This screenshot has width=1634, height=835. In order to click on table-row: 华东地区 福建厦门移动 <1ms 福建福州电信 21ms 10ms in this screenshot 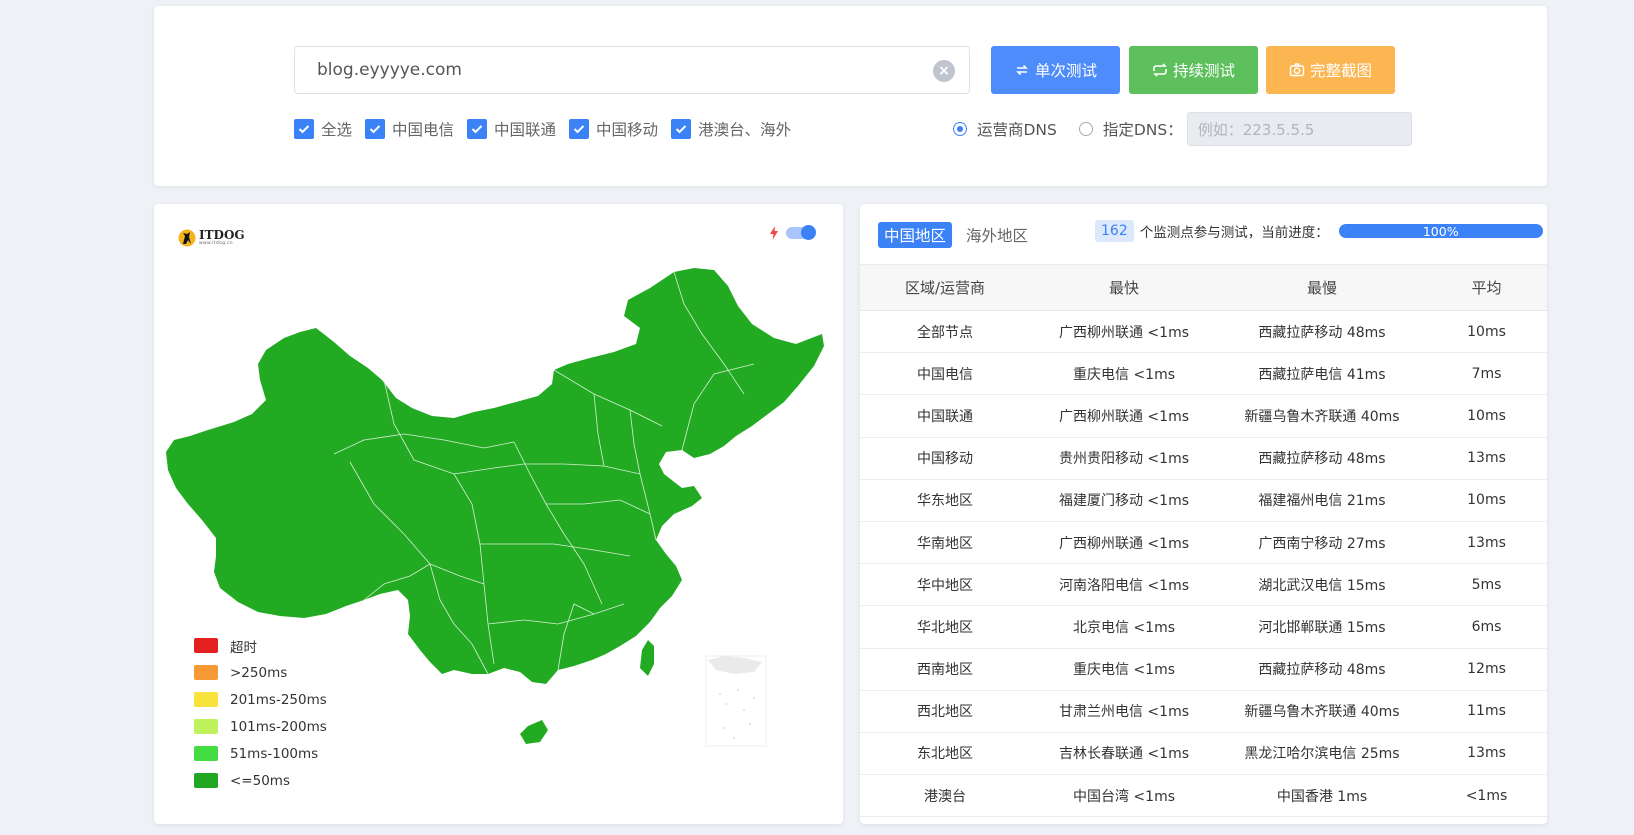, I will do `click(1203, 500)`.